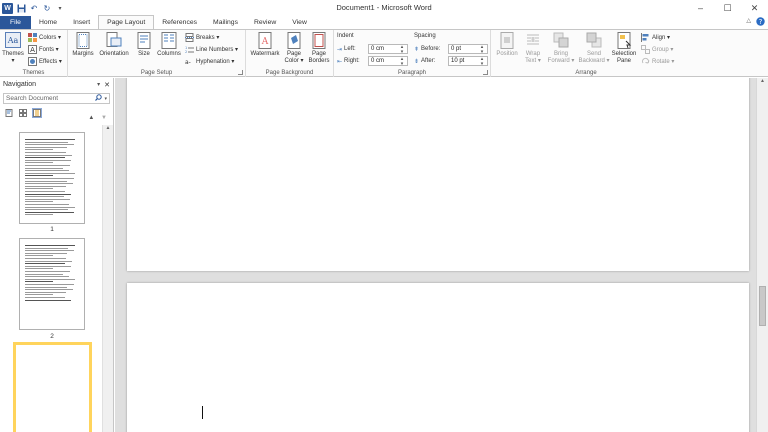 The image size is (768, 432). I want to click on group-button: Group ▾, so click(657, 49).